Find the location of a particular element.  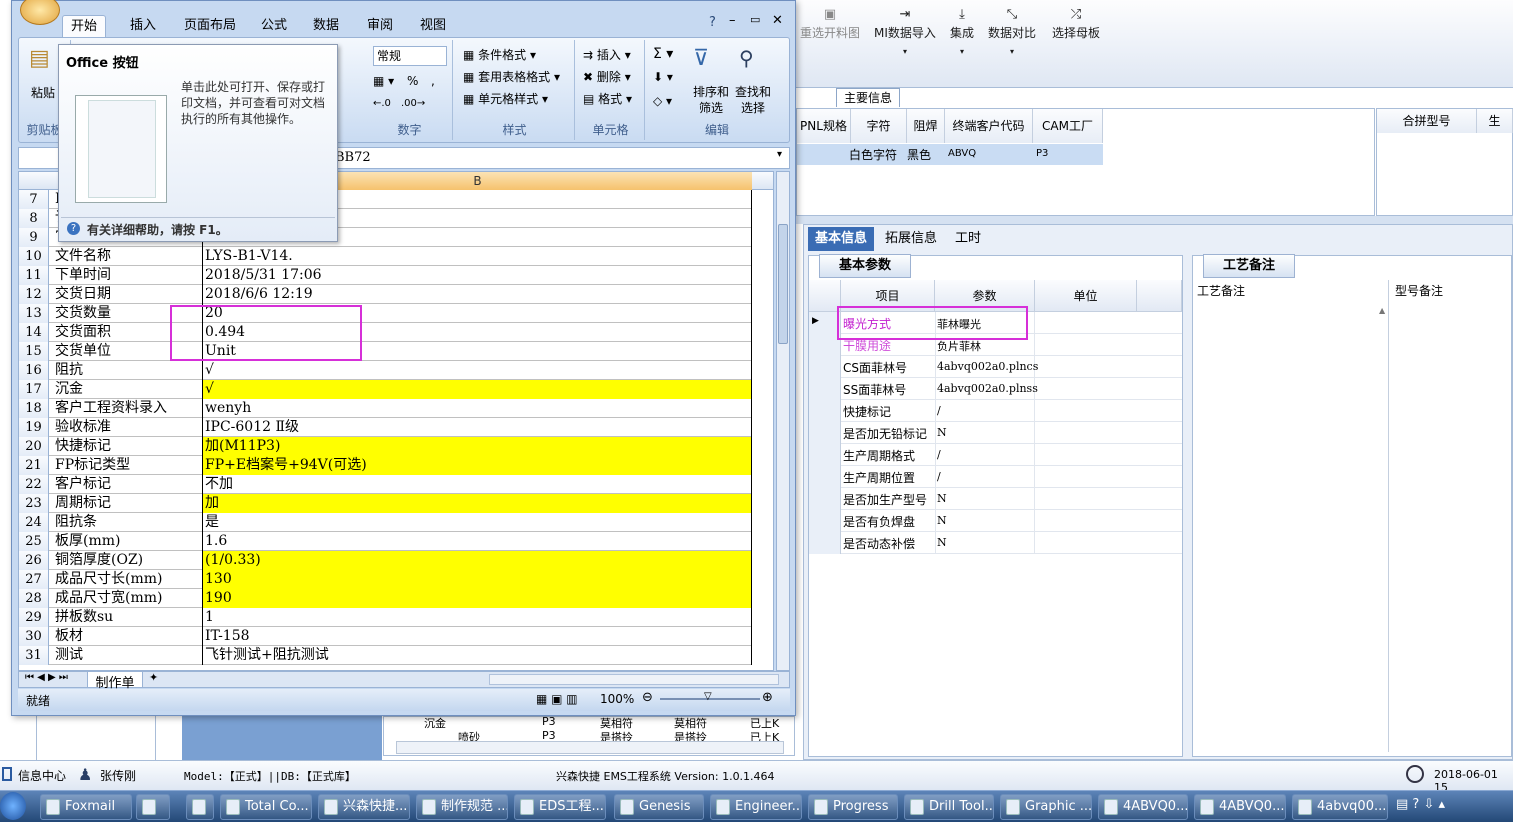

tab-insert: 插入 is located at coordinates (143, 26).